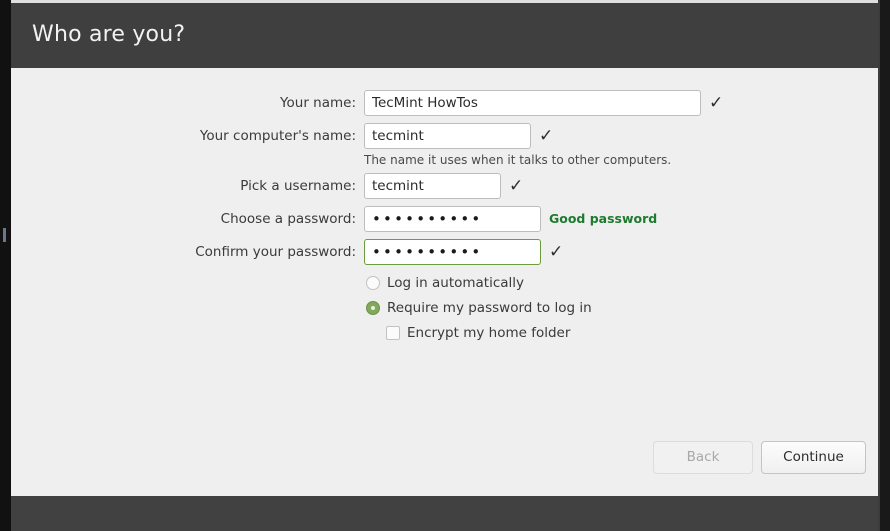 The image size is (890, 531). Describe the element at coordinates (489, 333) in the screenshot. I see `encrypt-home-label: Encrypt my home folder` at that location.